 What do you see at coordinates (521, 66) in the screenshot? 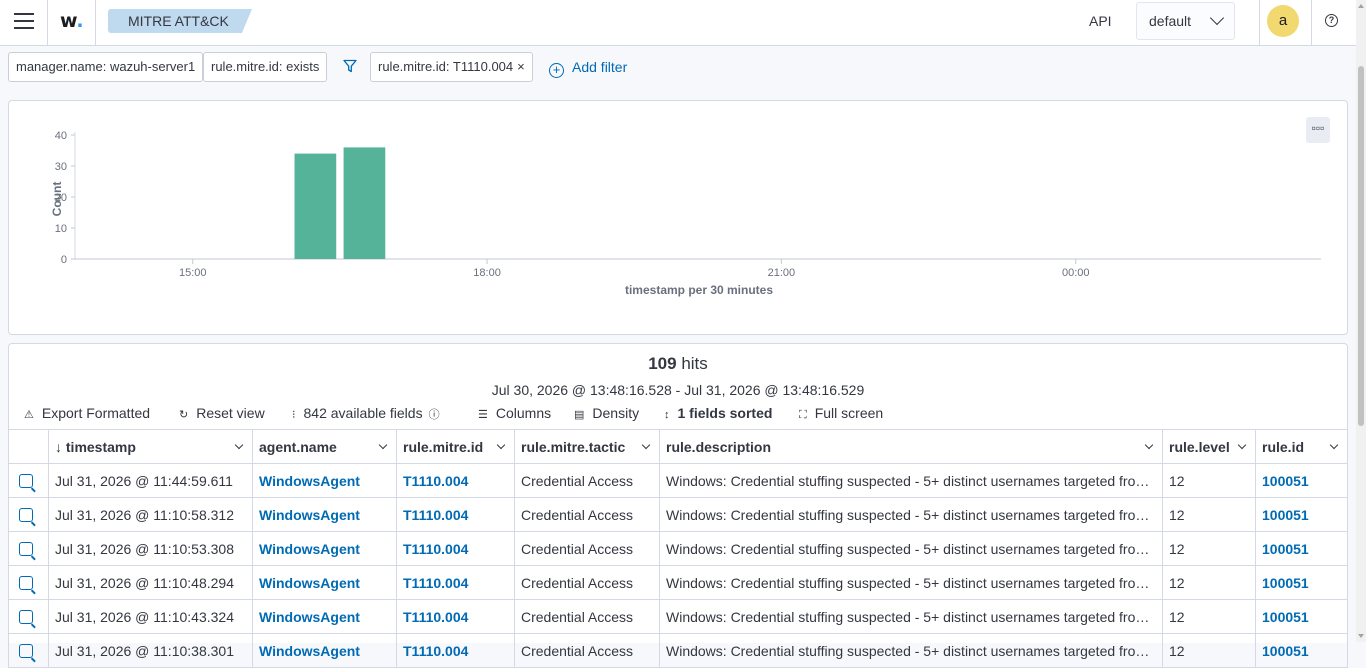
I see `remove-filter-icon: ×` at bounding box center [521, 66].